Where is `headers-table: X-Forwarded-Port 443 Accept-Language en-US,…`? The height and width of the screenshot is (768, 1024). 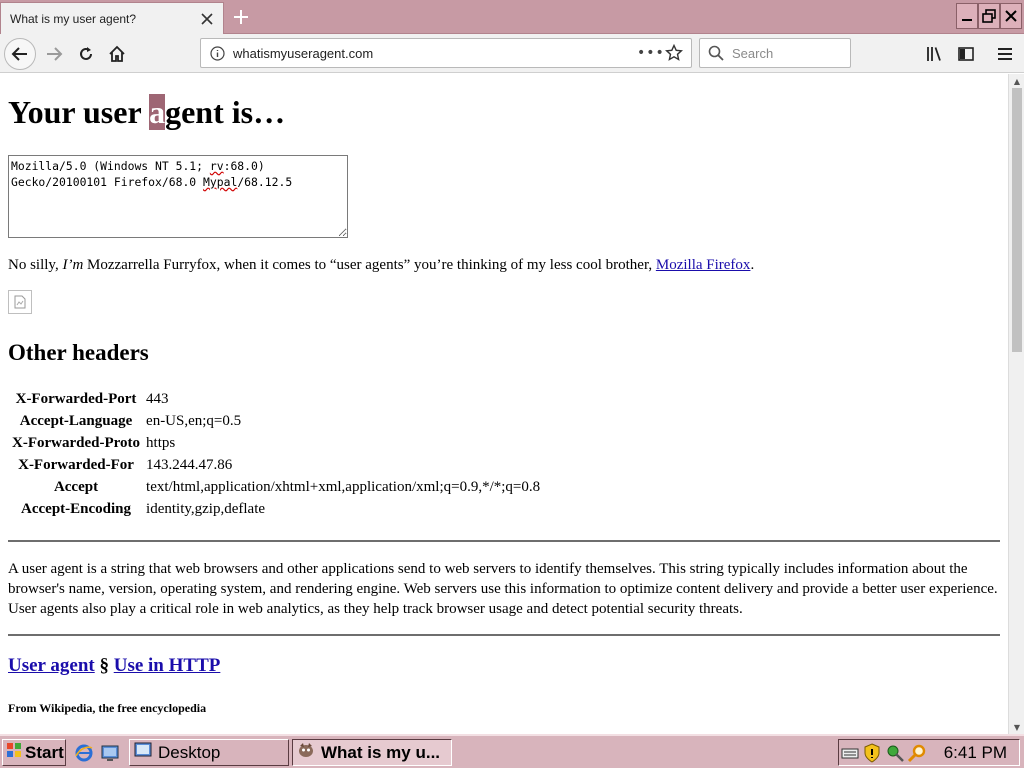 headers-table: X-Forwarded-Port 443 Accept-Language en-US,… is located at coordinates (276, 454).